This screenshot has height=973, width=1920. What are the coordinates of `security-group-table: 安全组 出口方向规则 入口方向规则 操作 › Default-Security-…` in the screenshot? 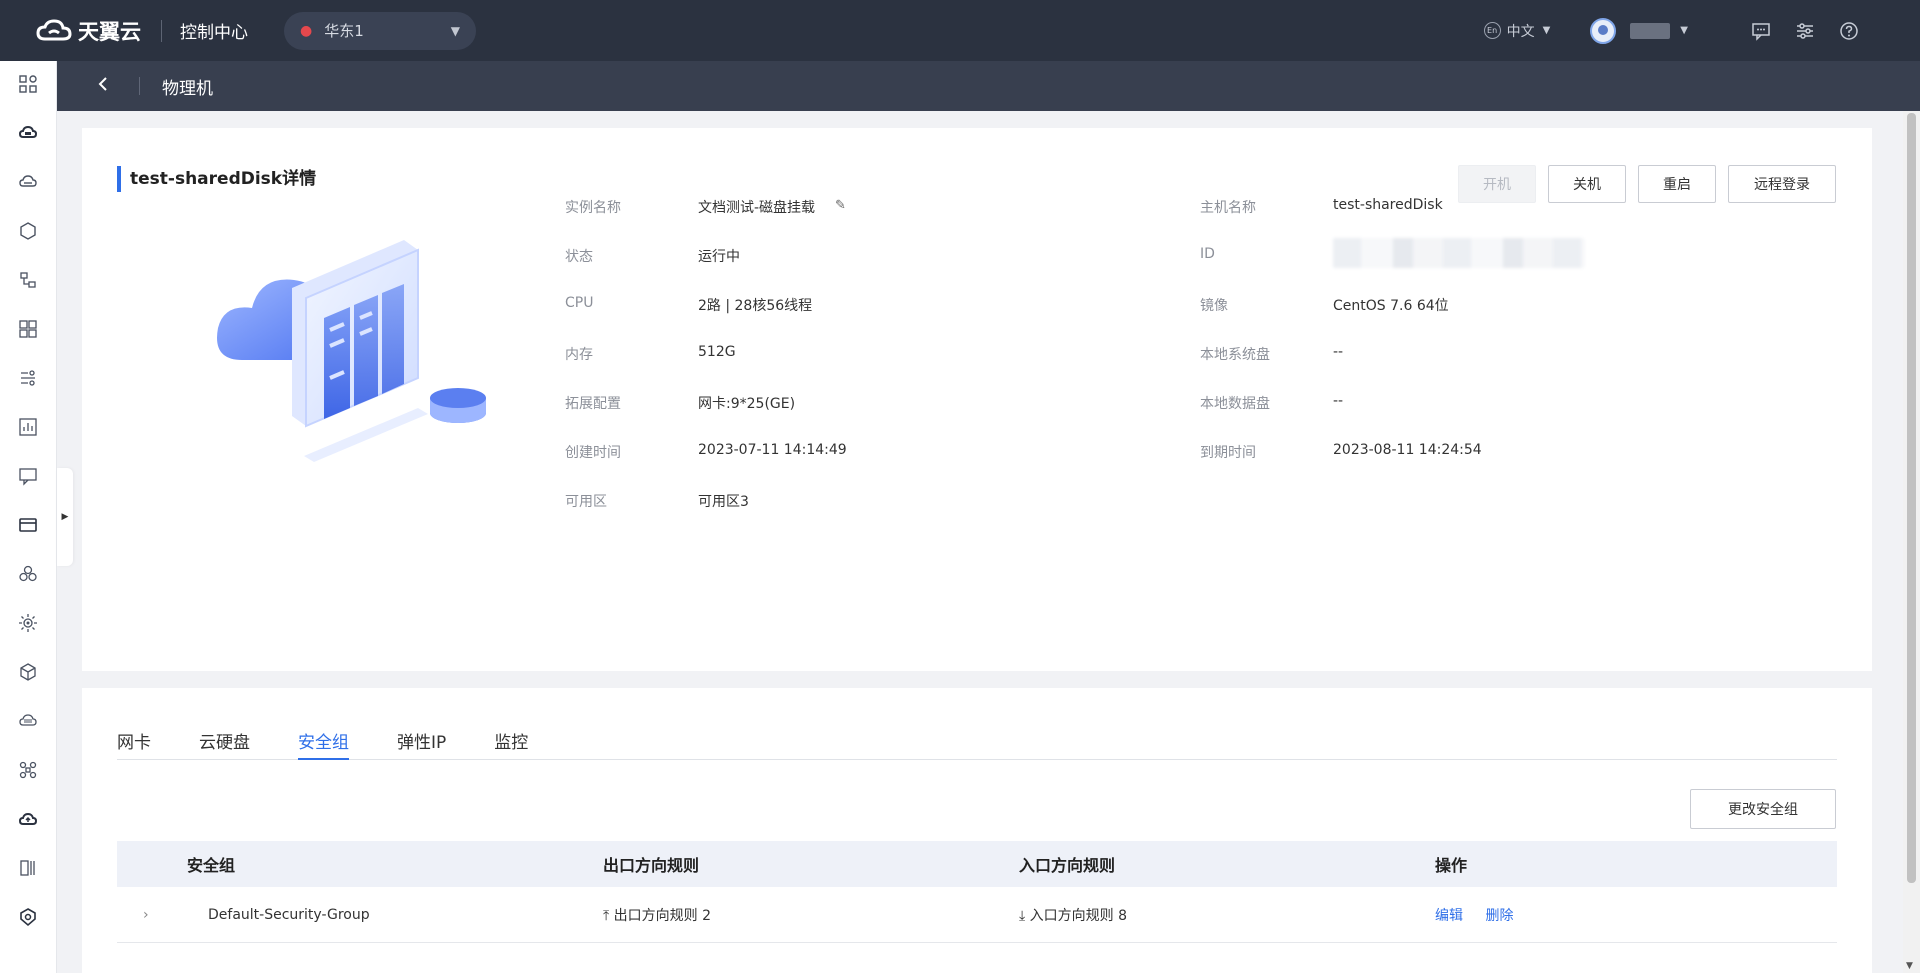 It's located at (977, 892).